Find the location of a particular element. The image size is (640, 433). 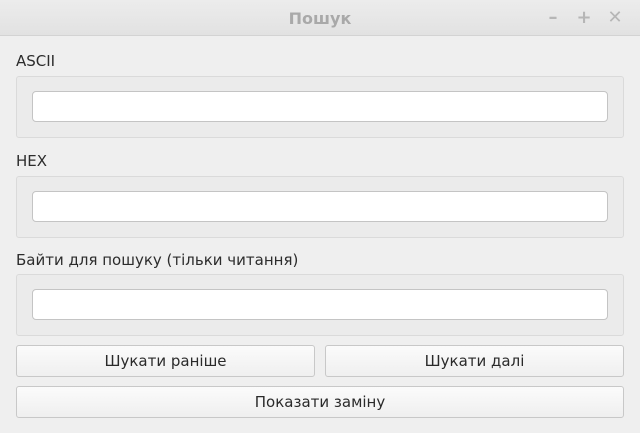

bytes-group is located at coordinates (320, 305).